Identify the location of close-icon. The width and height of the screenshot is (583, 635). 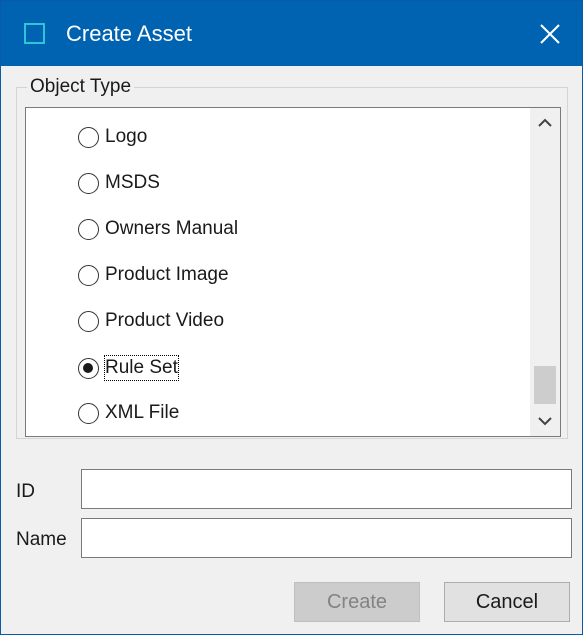
(550, 33).